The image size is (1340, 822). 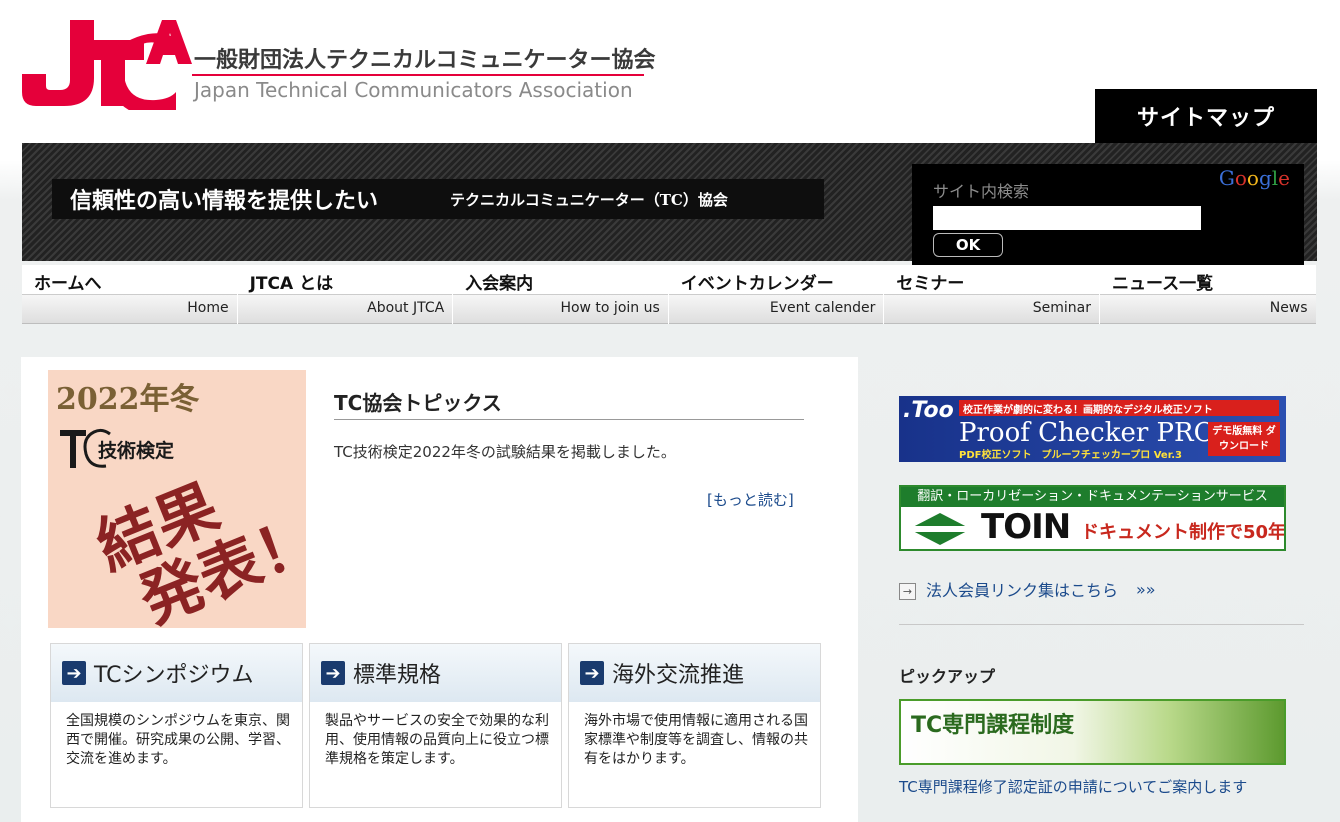 What do you see at coordinates (1183, 532) in the screenshot?
I see `ad-text: ドキュメント制作で50年` at bounding box center [1183, 532].